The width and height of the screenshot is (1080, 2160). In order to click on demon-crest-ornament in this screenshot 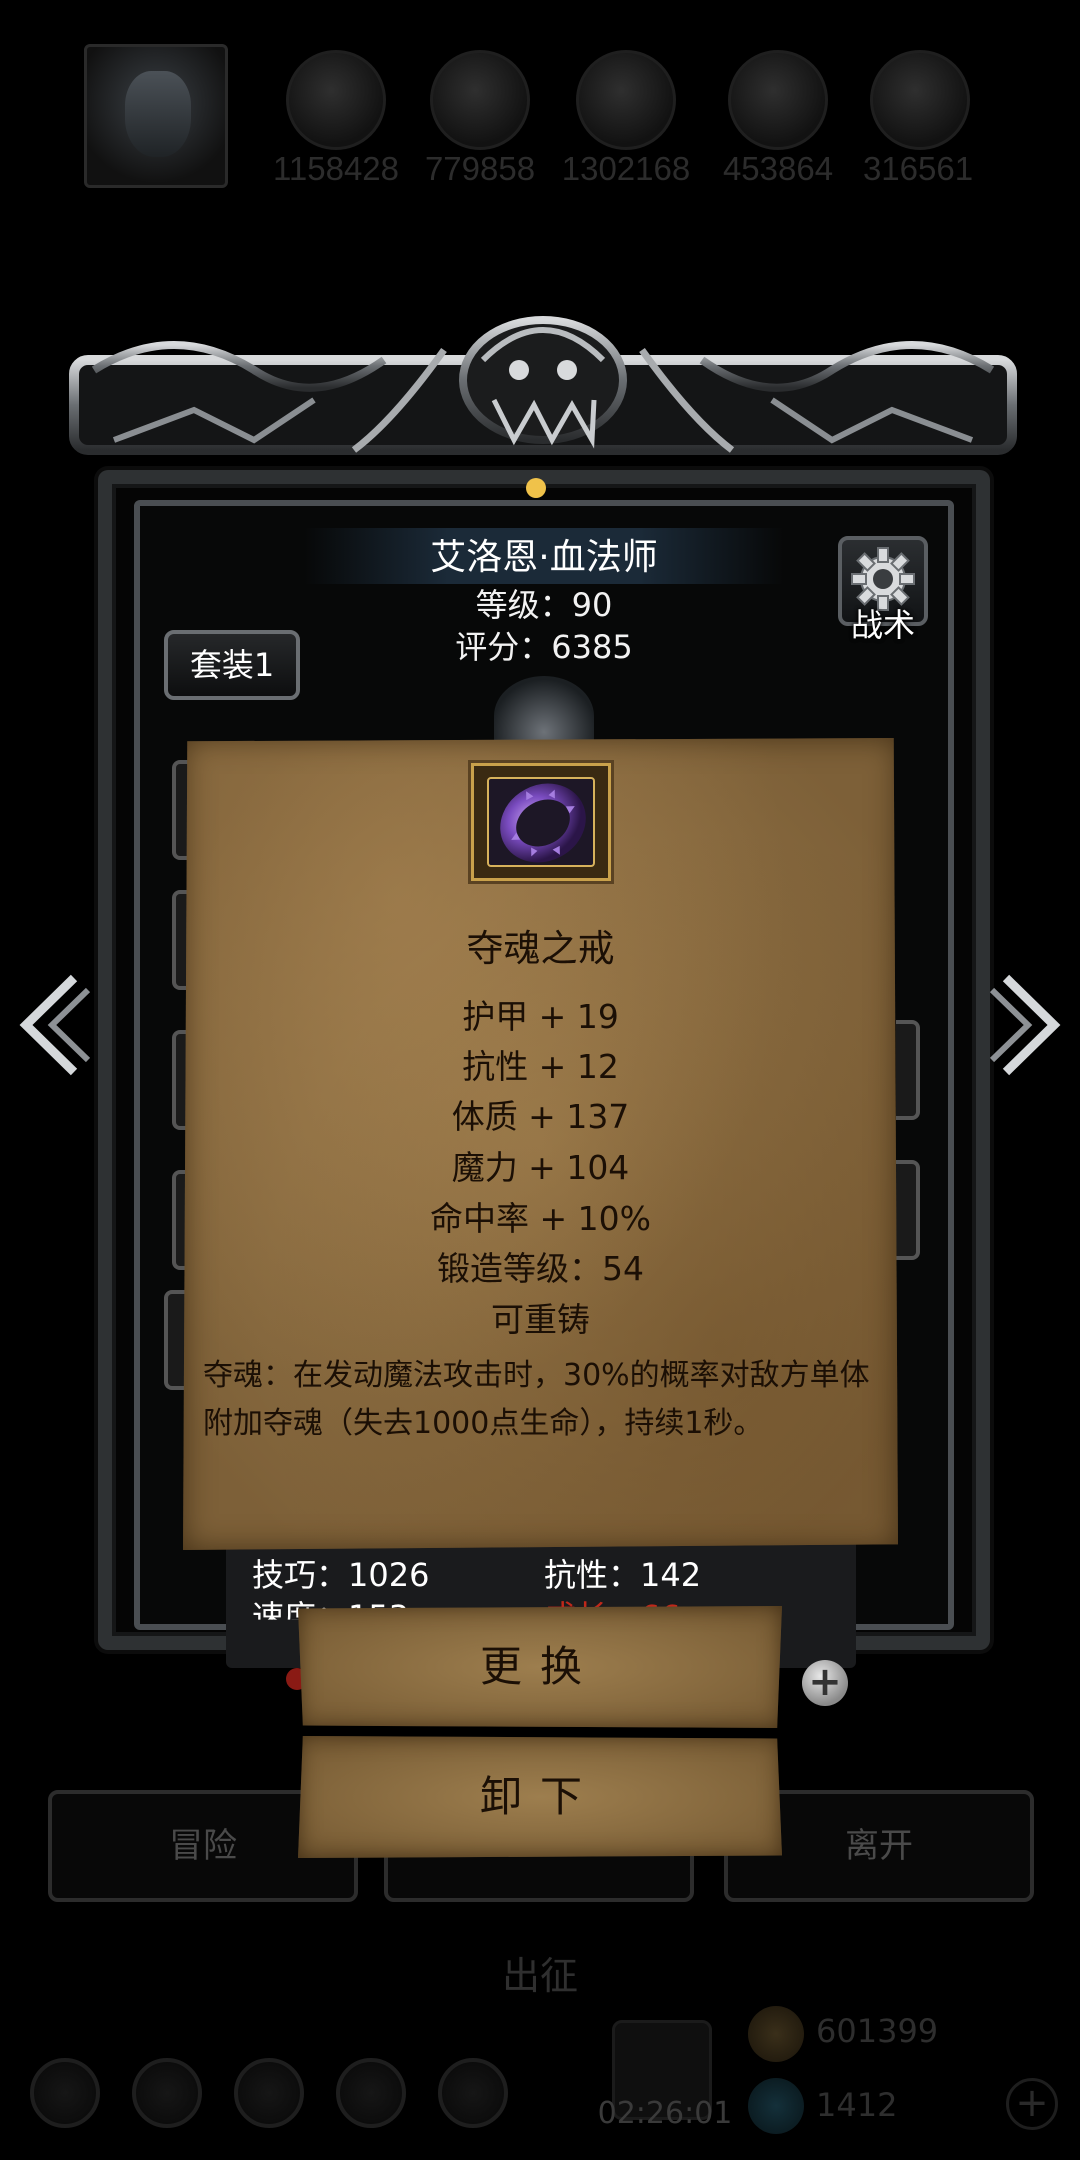, I will do `click(543, 407)`.